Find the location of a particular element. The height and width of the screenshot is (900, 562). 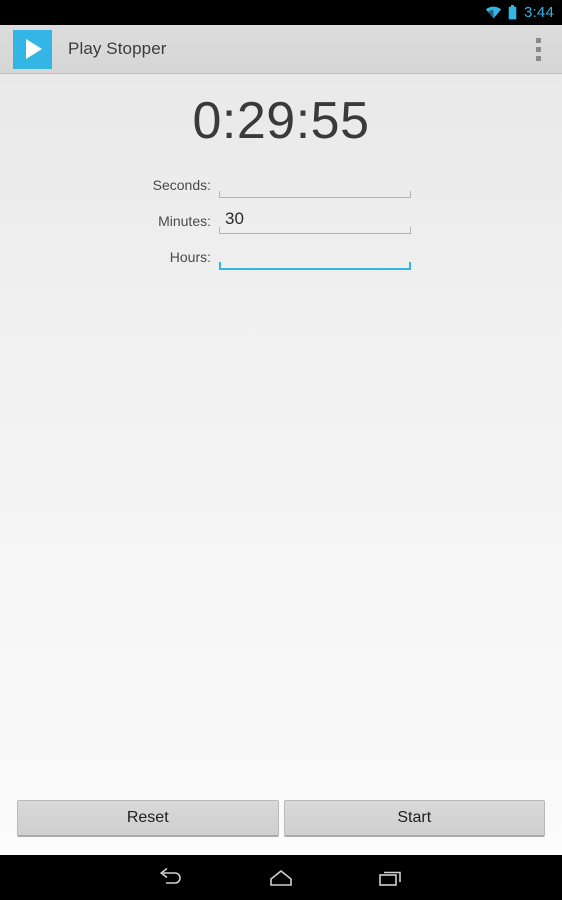

button-gap is located at coordinates (281, 818).